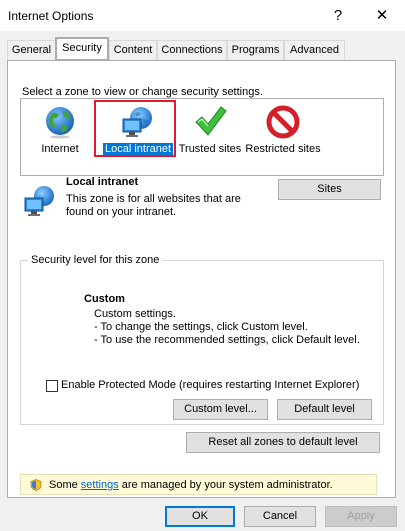  What do you see at coordinates (60, 123) in the screenshot?
I see `globe-icon` at bounding box center [60, 123].